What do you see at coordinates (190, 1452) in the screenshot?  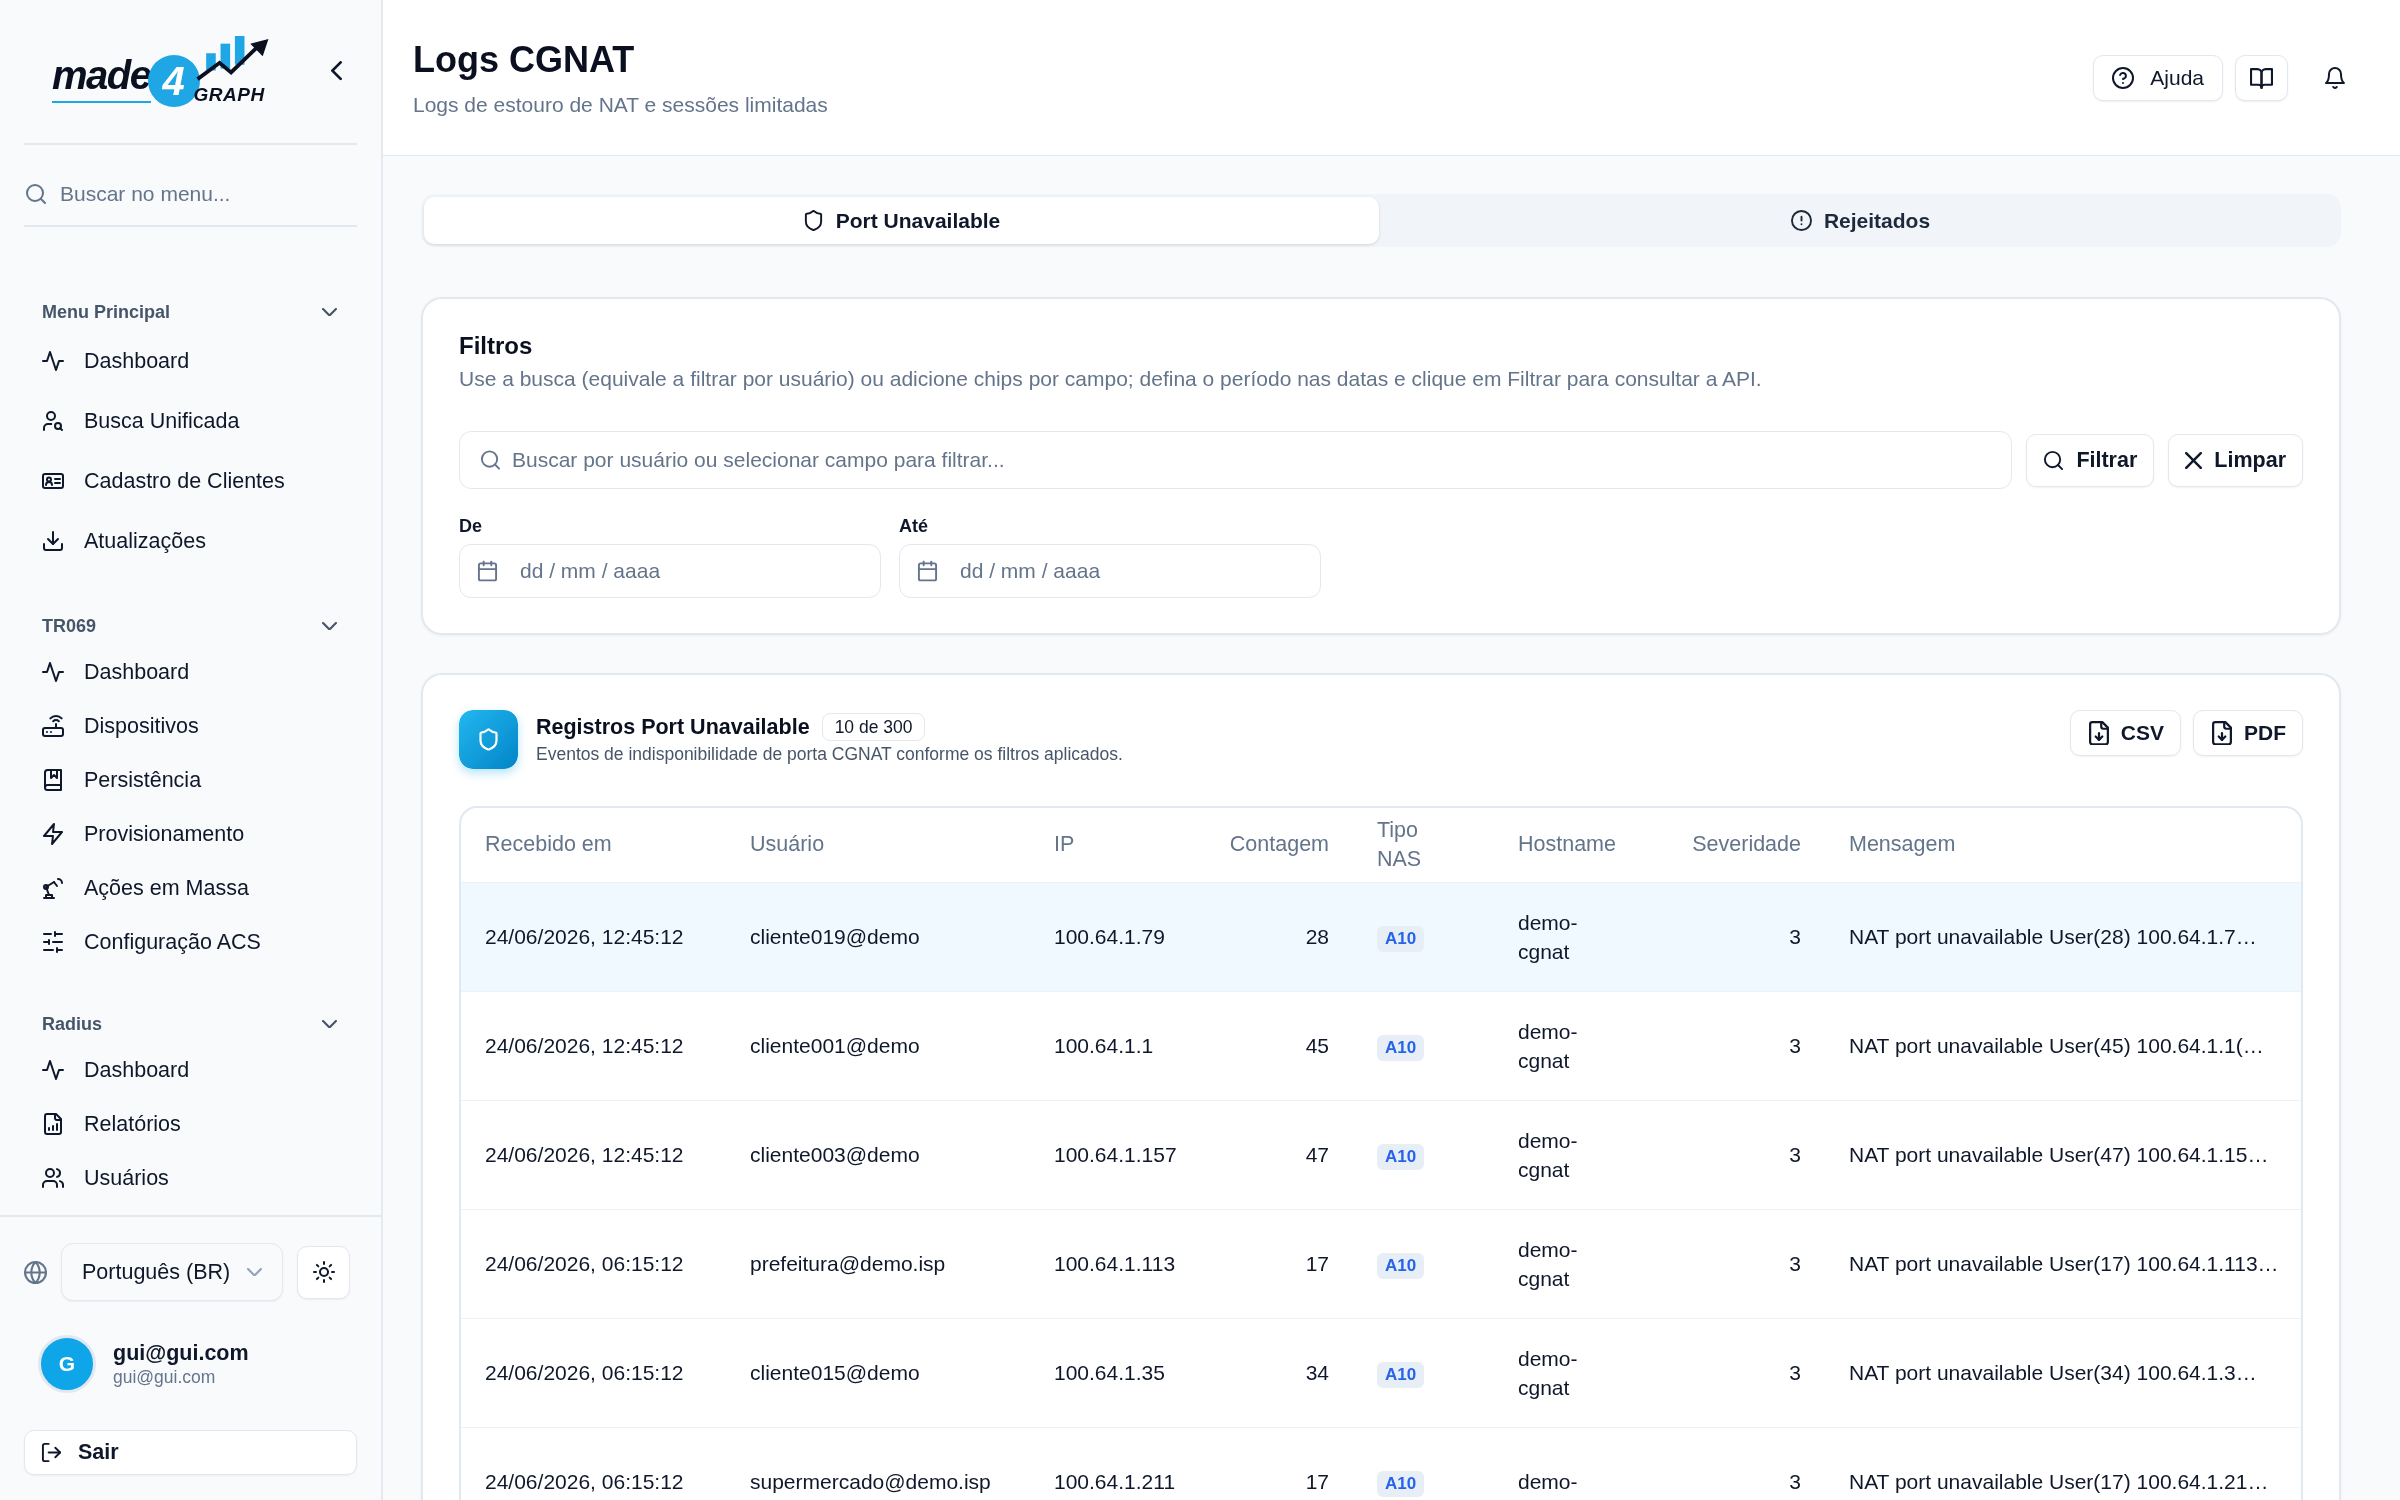 I see `logout-button: Sair` at bounding box center [190, 1452].